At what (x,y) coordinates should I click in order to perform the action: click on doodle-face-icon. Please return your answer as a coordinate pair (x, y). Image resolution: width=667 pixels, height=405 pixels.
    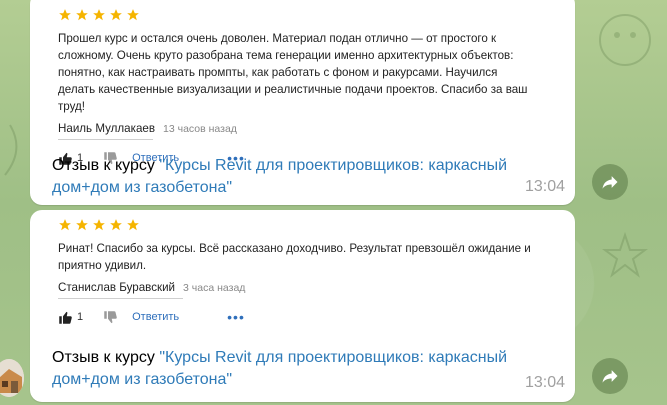
    Looking at the image, I should click on (625, 40).